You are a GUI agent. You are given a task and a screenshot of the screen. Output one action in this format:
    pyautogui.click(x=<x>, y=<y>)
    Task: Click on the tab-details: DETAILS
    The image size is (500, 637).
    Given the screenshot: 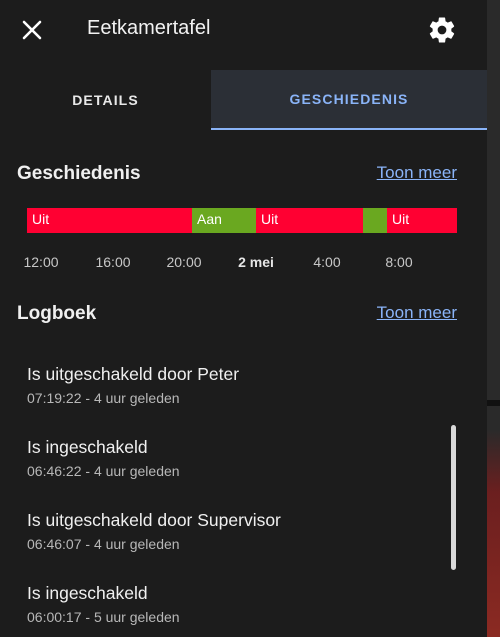 What is the action you would take?
    pyautogui.click(x=105, y=100)
    